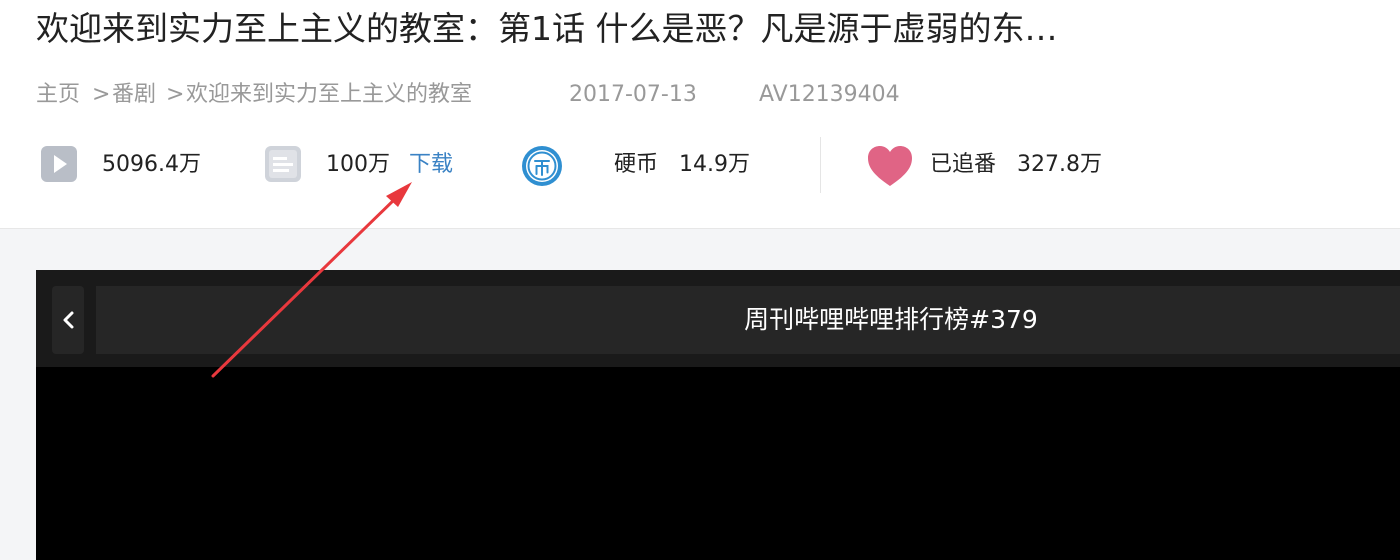  Describe the element at coordinates (636, 164) in the screenshot. I see `coin-label: 硬币` at that location.